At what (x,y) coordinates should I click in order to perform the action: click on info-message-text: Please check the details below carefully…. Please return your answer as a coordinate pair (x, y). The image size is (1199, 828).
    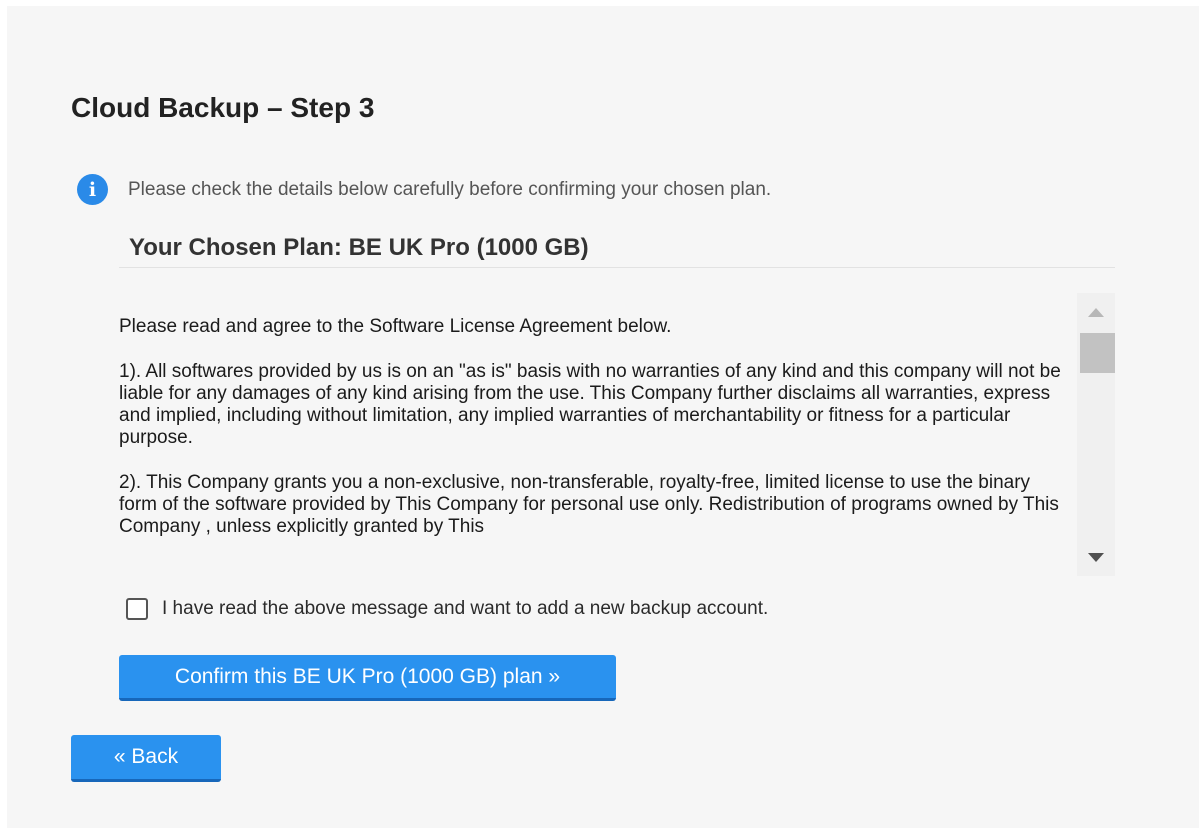
    Looking at the image, I should click on (450, 189).